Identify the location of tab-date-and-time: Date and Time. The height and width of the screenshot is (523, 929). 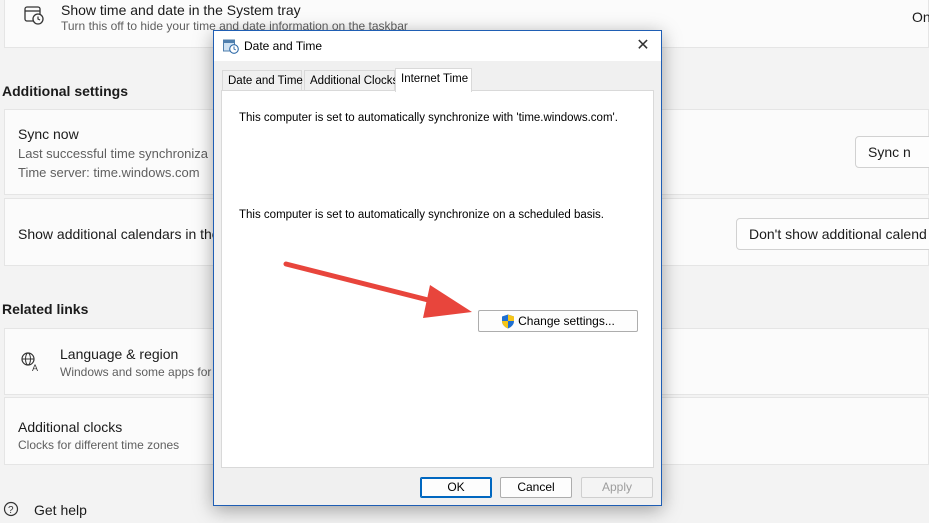
(262, 80).